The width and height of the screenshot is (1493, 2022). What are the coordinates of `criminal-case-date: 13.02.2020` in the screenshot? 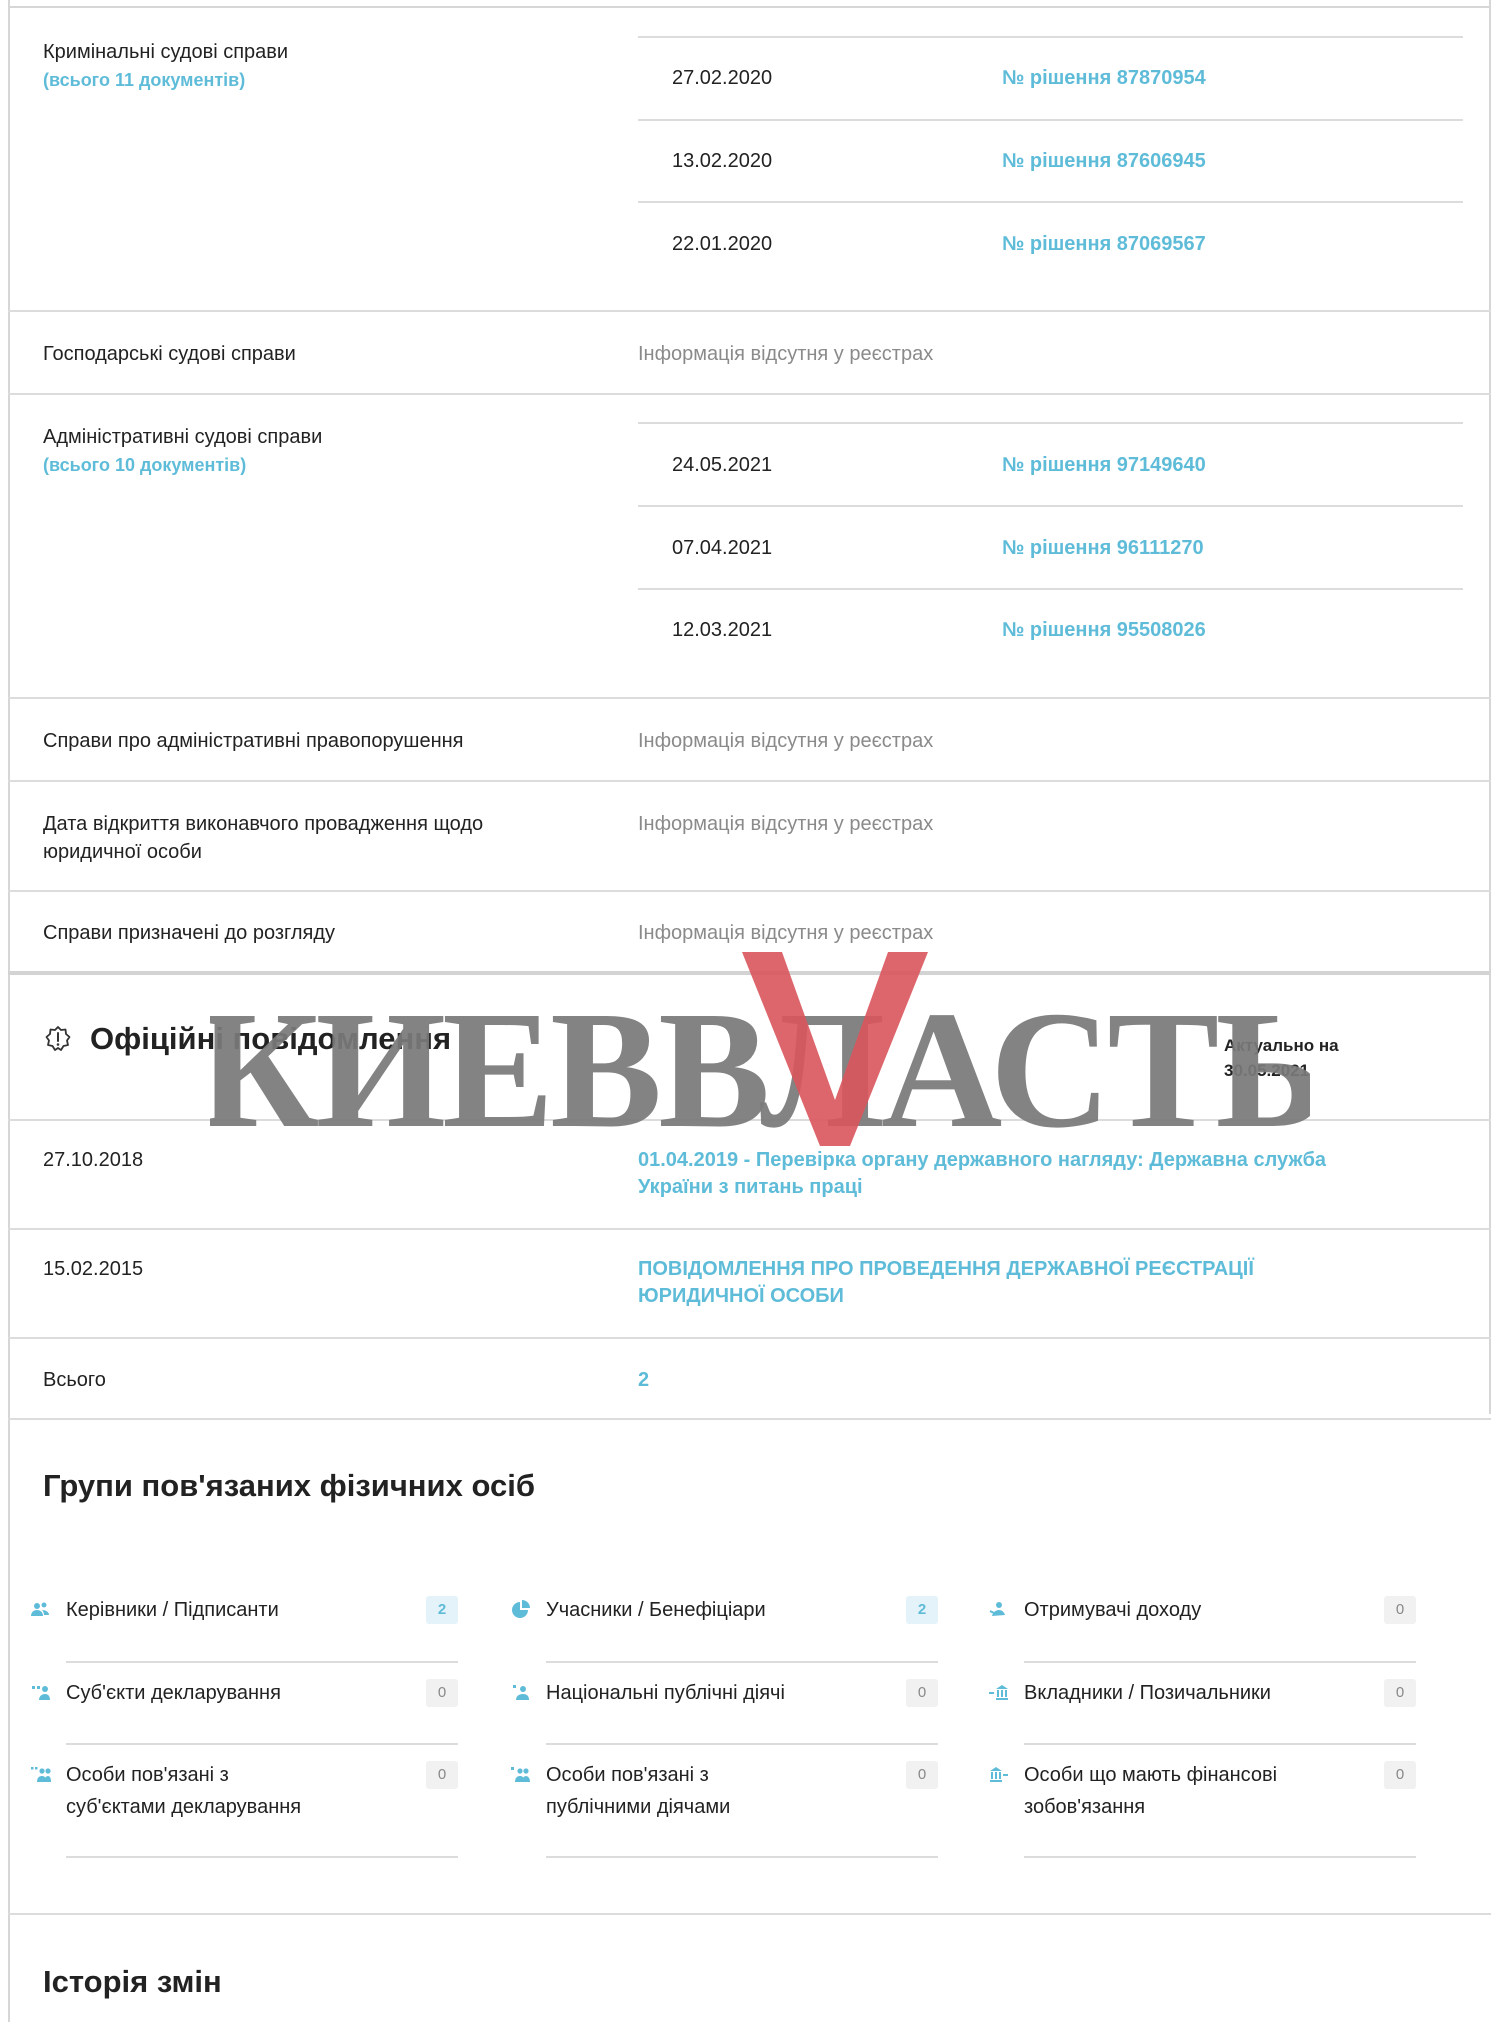 It's located at (722, 161).